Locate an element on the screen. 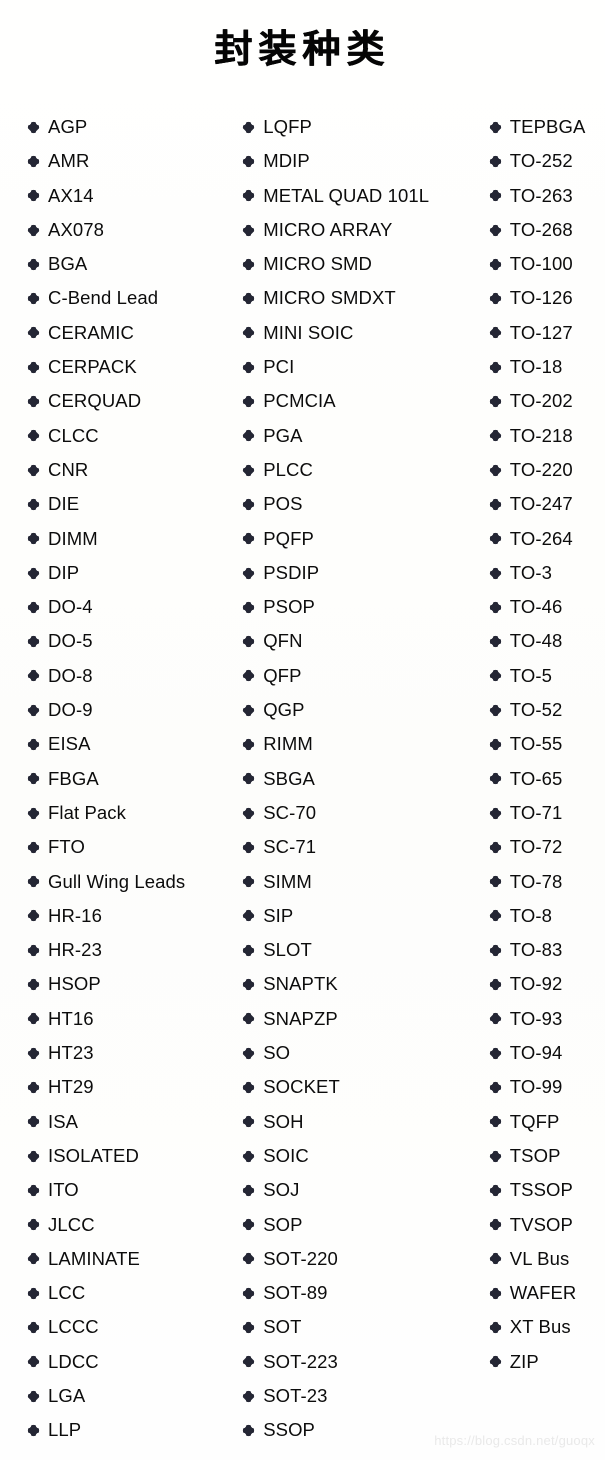  list-item: XT Bus is located at coordinates (546, 1327).